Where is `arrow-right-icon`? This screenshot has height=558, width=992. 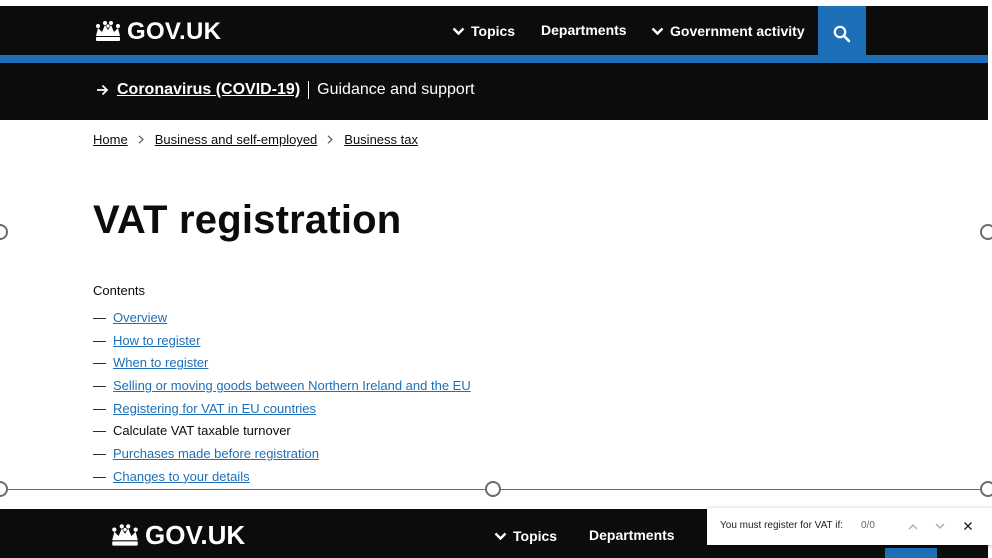 arrow-right-icon is located at coordinates (103, 90).